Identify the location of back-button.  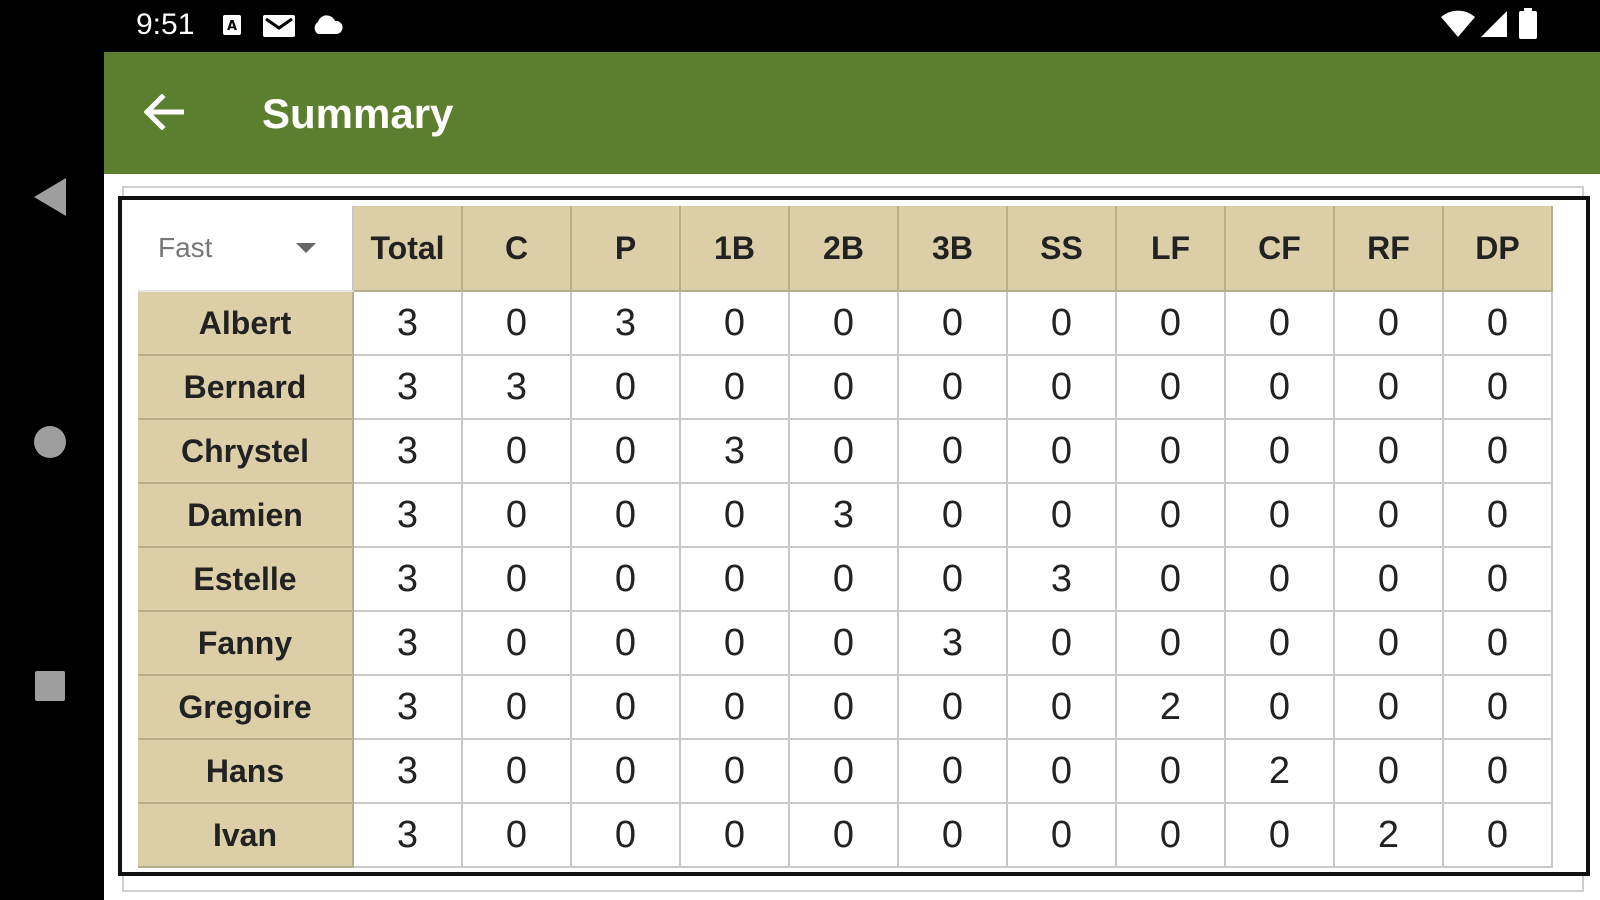
(164, 112).